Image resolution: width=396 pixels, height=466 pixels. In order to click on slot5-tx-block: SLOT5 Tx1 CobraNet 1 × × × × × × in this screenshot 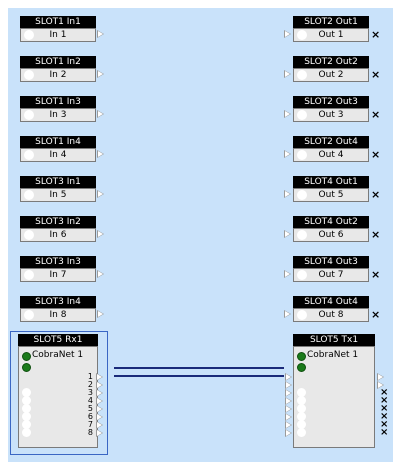, I will do `click(336, 391)`.